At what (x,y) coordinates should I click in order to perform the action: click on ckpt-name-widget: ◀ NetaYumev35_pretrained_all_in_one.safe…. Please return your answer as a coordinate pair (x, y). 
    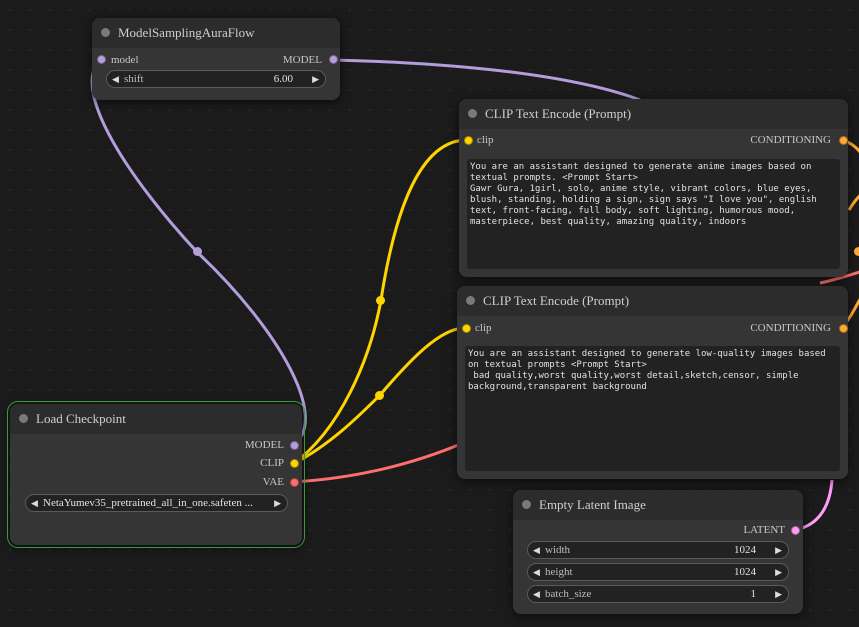
    Looking at the image, I should click on (156, 503).